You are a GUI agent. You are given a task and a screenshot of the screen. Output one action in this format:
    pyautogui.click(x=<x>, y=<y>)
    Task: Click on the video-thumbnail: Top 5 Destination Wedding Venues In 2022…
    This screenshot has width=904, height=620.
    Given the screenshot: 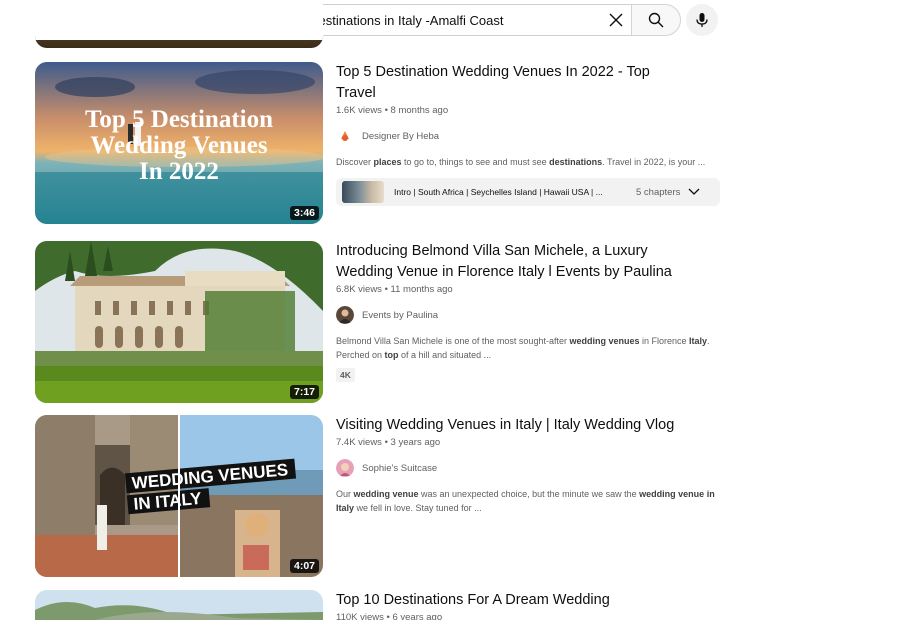 What is the action you would take?
    pyautogui.click(x=179, y=143)
    